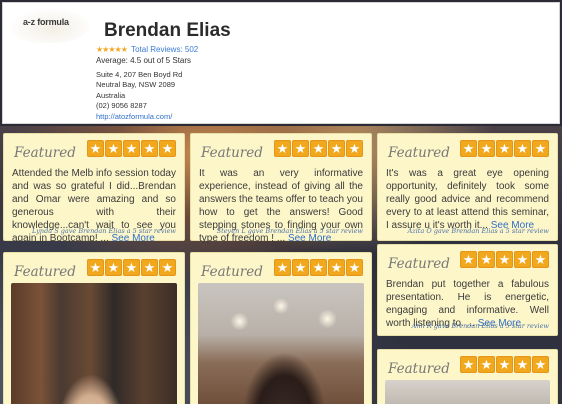  Describe the element at coordinates (46, 22) in the screenshot. I see `logo-text: a-z formula` at that location.